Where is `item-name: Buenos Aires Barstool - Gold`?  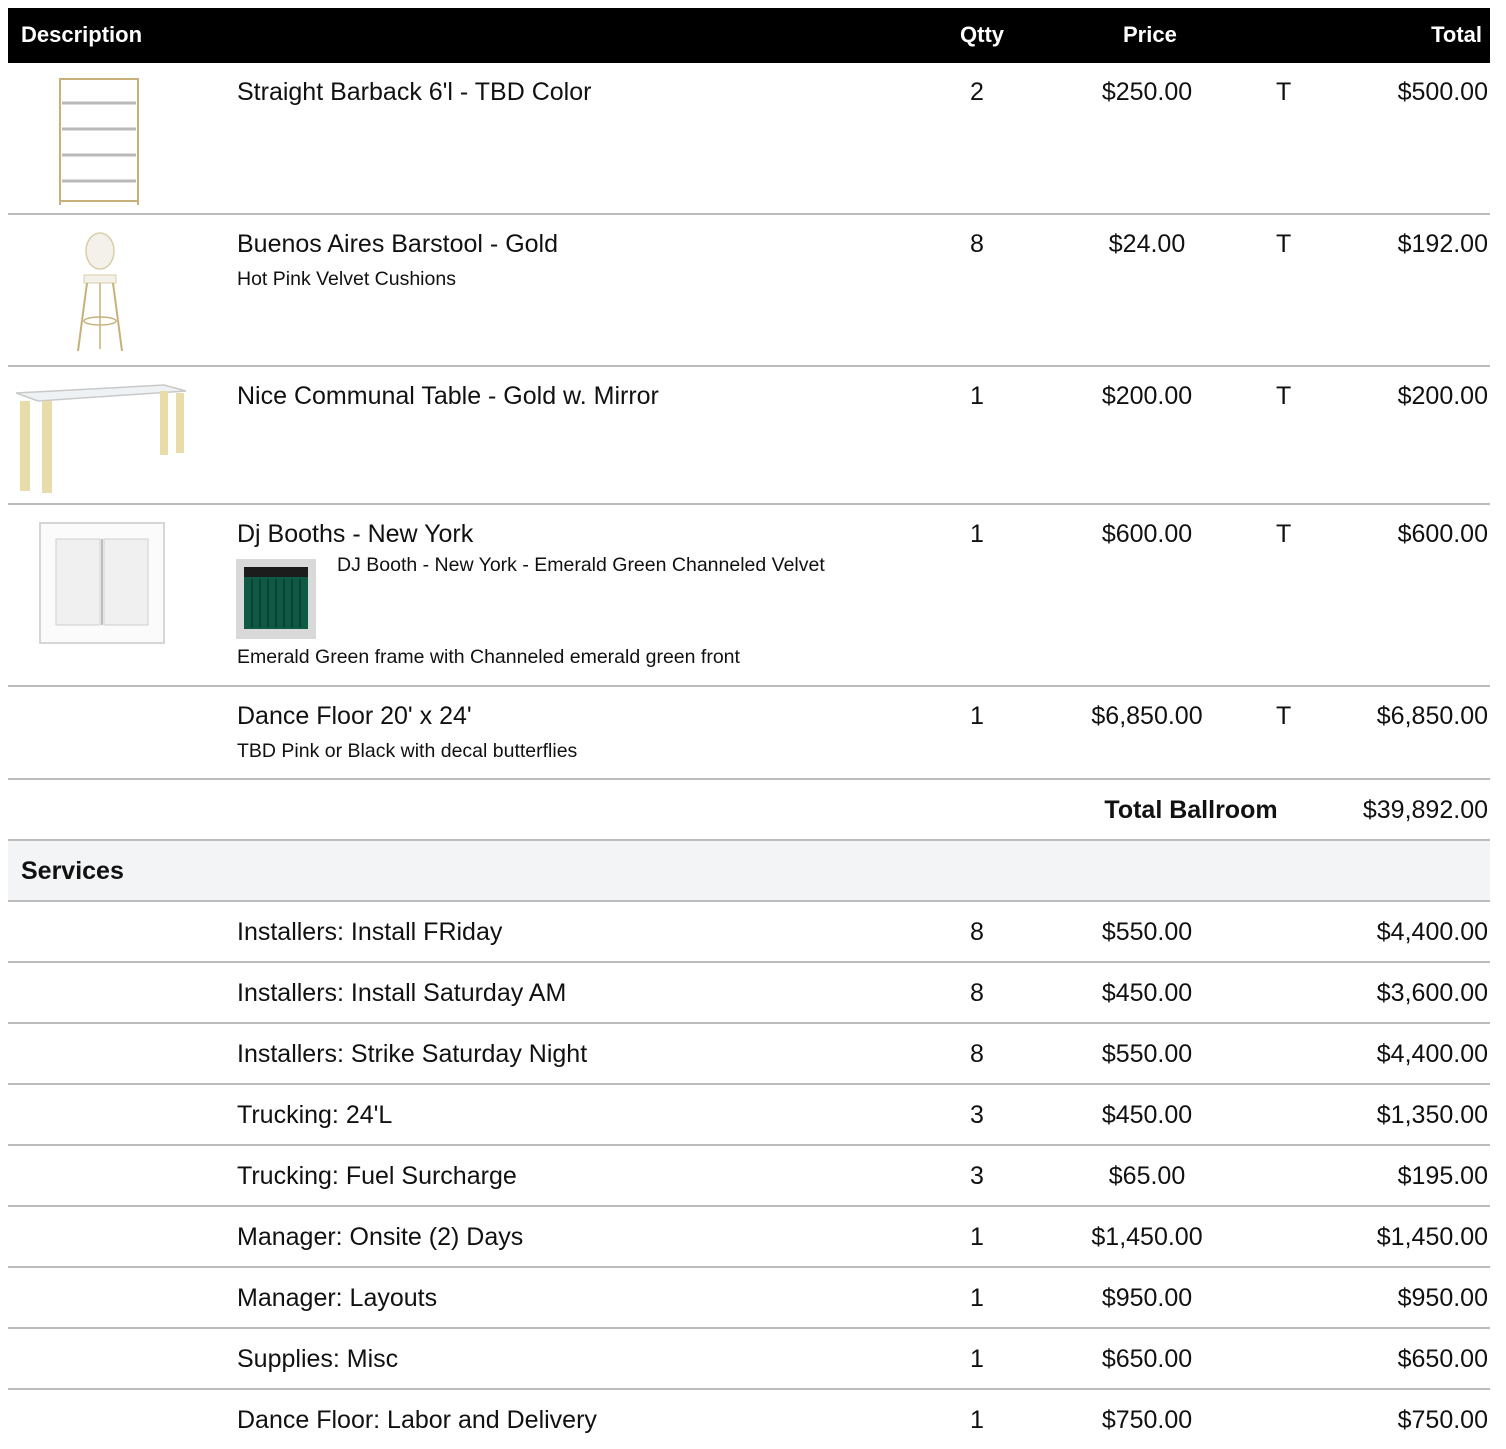 item-name: Buenos Aires Barstool - Gold is located at coordinates (397, 244).